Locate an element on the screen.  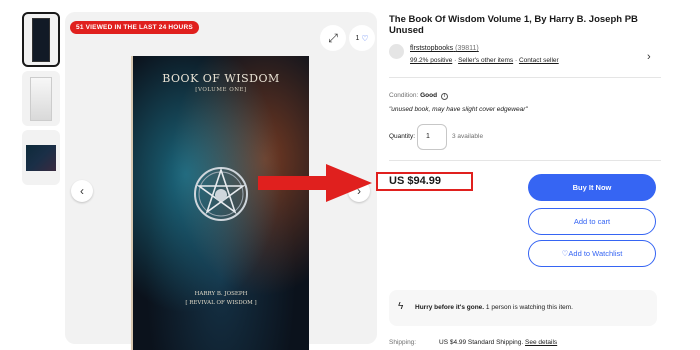
shipping-details-link: See details is located at coordinates (541, 342).